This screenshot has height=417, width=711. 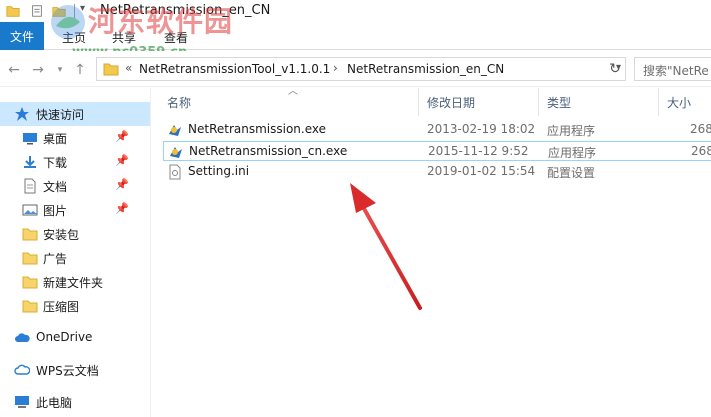 What do you see at coordinates (185, 10) in the screenshot?
I see `window-title: NetRetransmission_en_CN` at bounding box center [185, 10].